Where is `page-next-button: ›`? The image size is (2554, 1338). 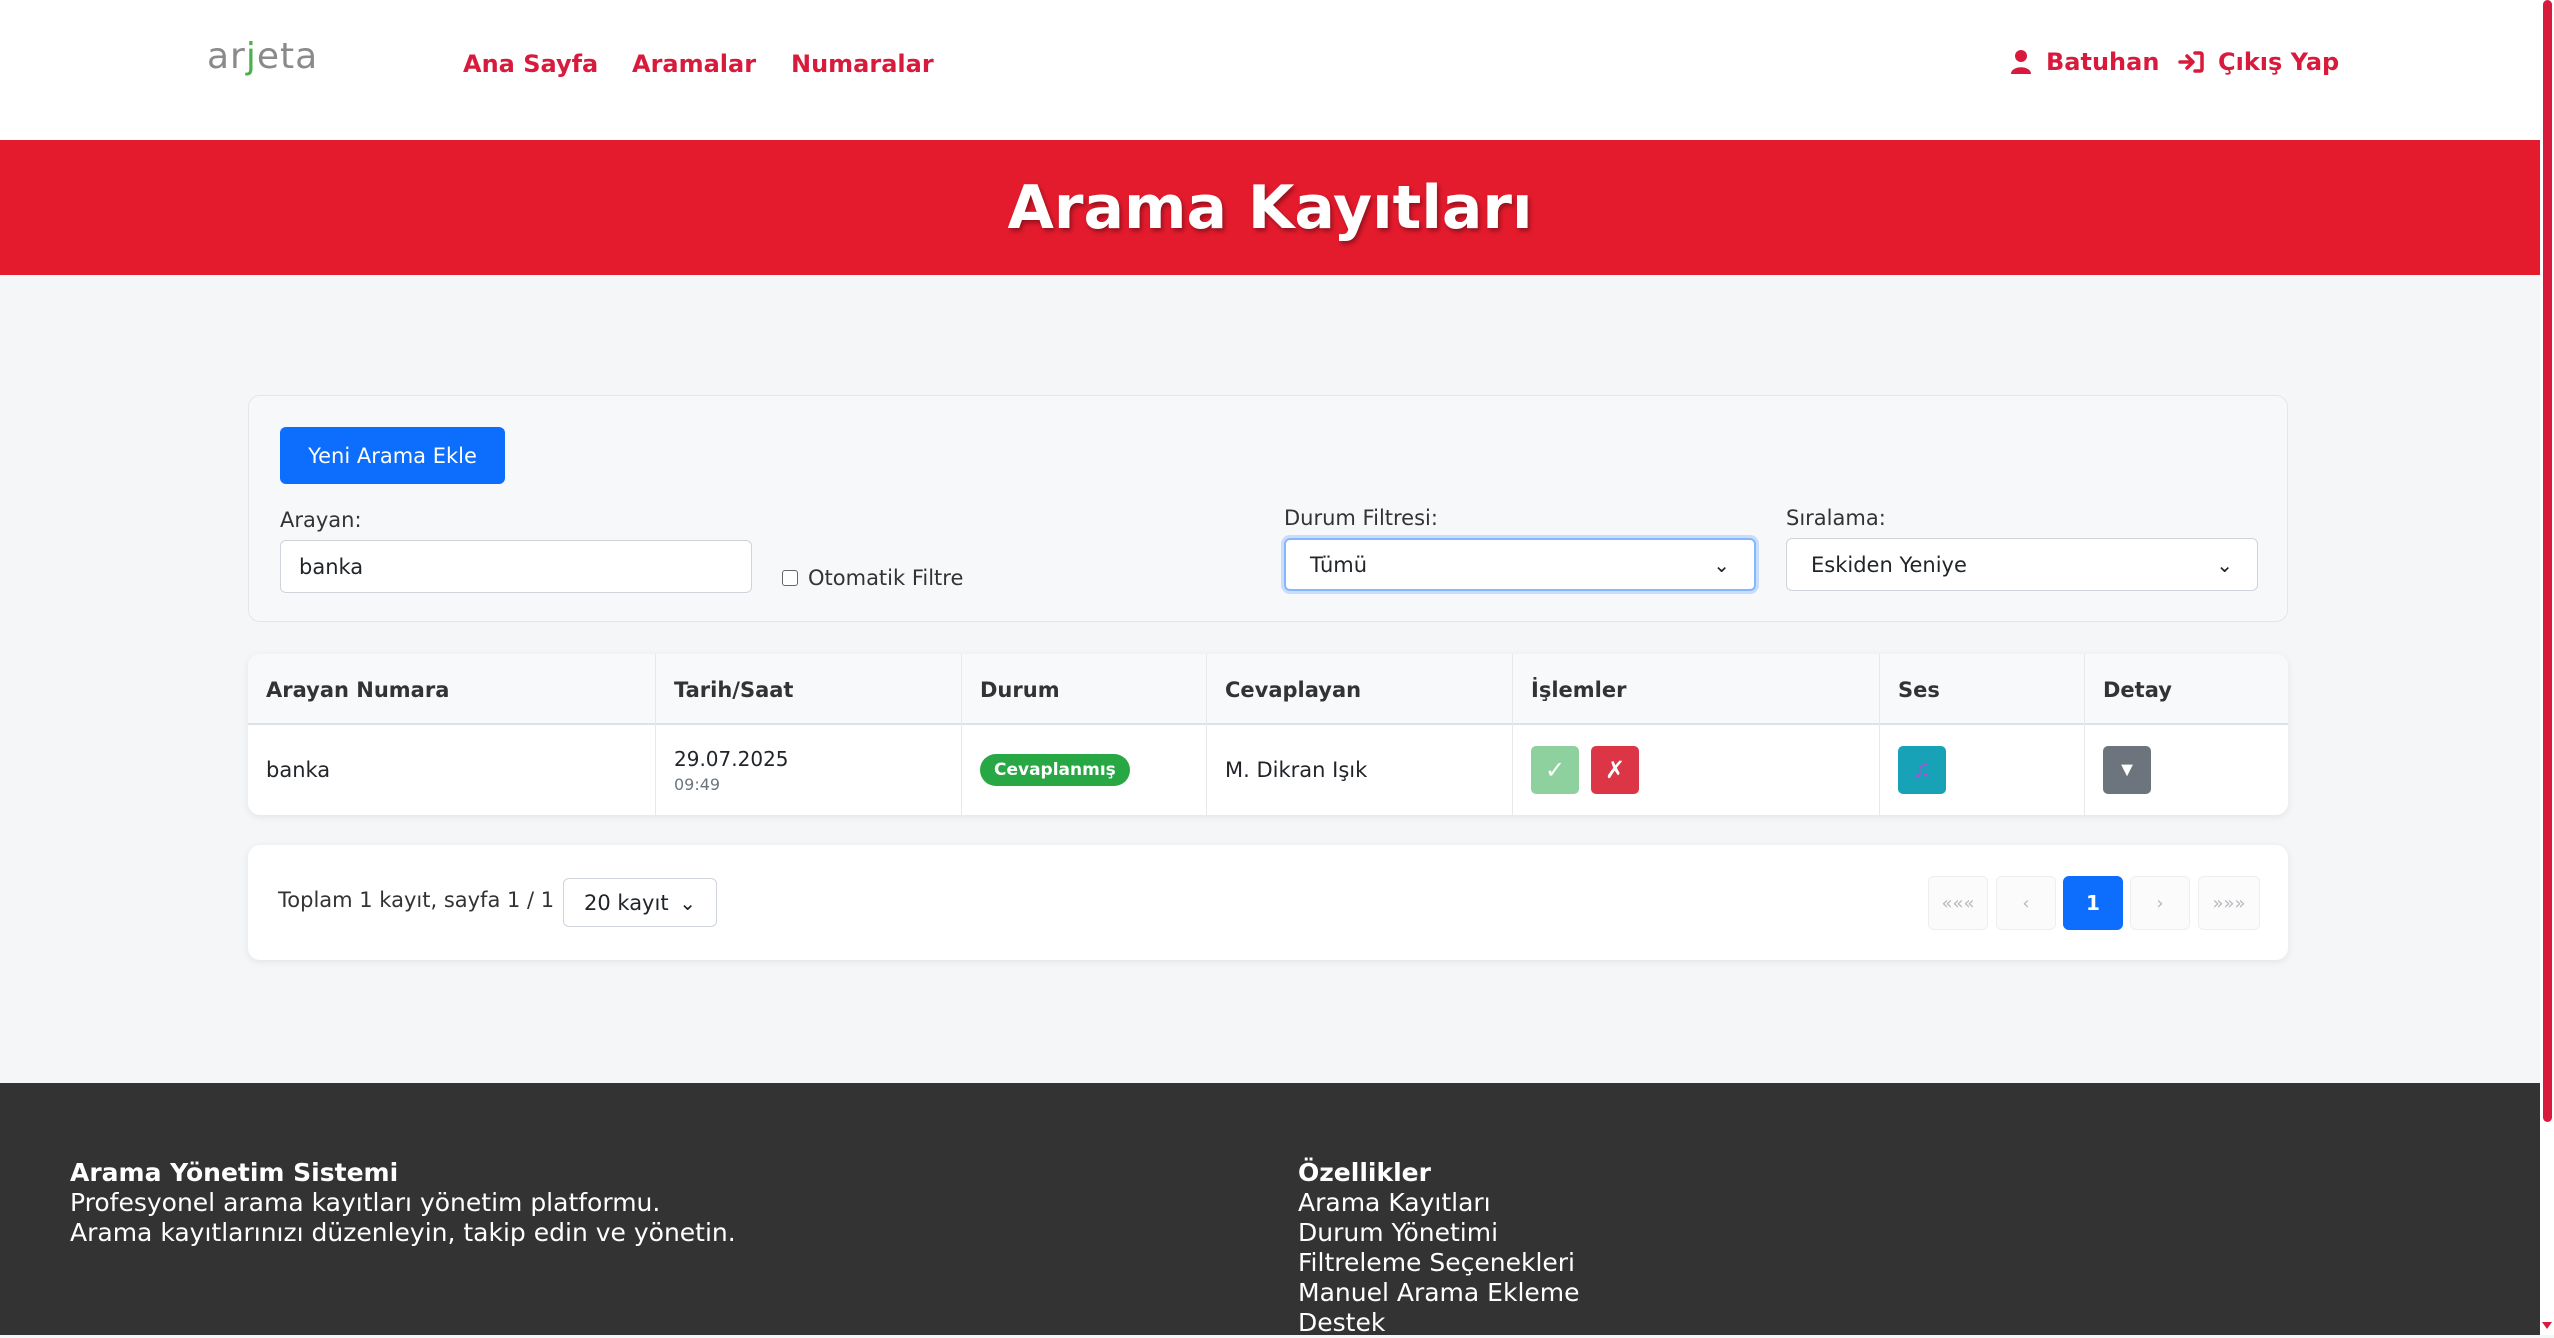
page-next-button: › is located at coordinates (2160, 903).